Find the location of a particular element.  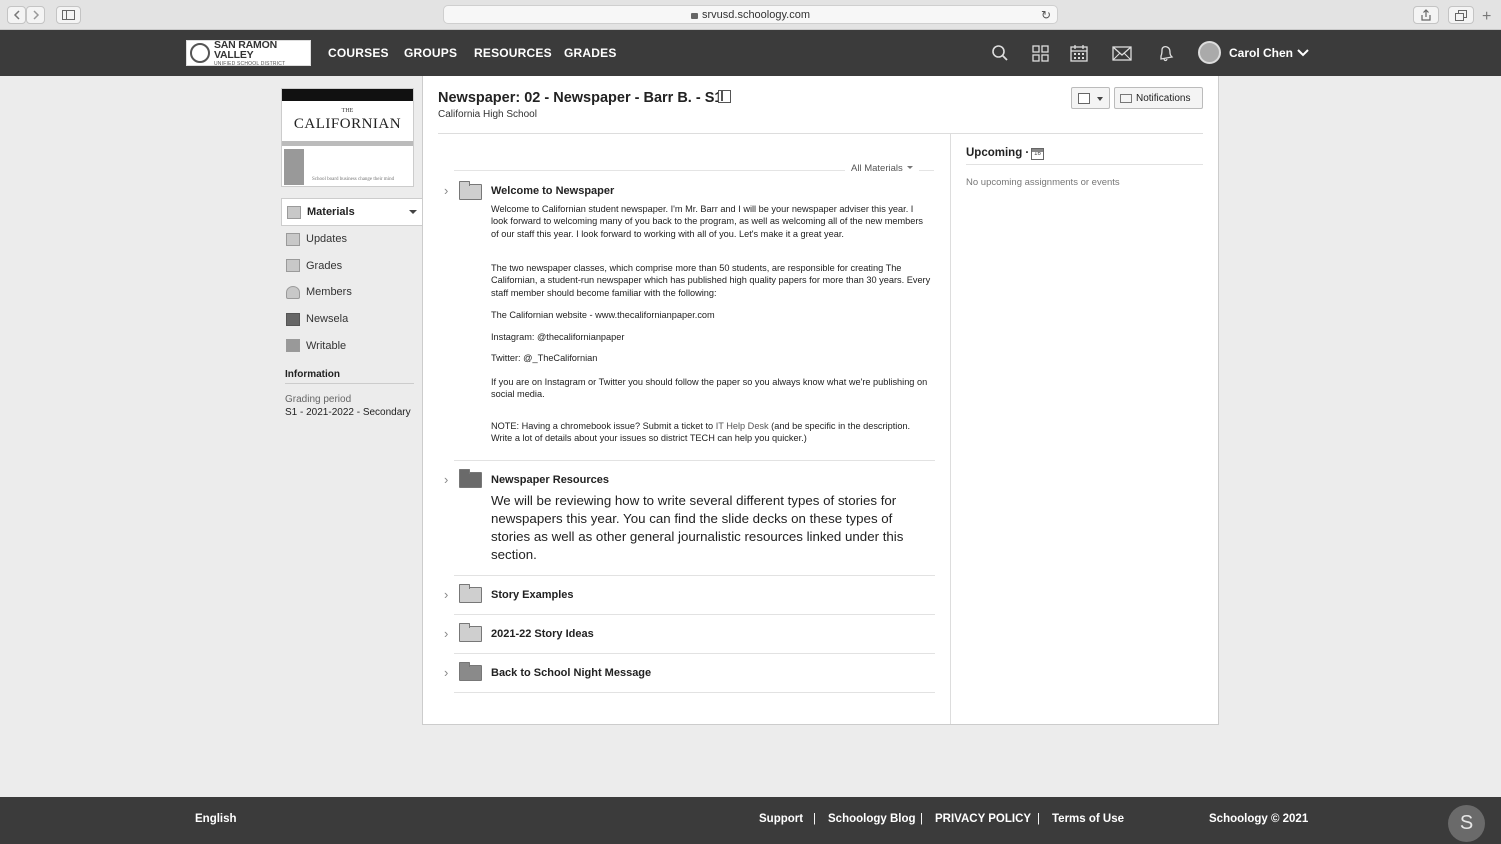

sidebar-icon is located at coordinates (68, 15).